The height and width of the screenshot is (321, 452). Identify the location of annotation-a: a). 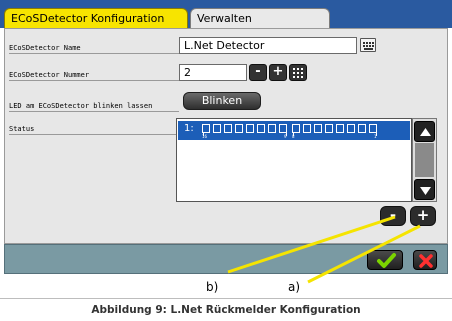
(294, 287).